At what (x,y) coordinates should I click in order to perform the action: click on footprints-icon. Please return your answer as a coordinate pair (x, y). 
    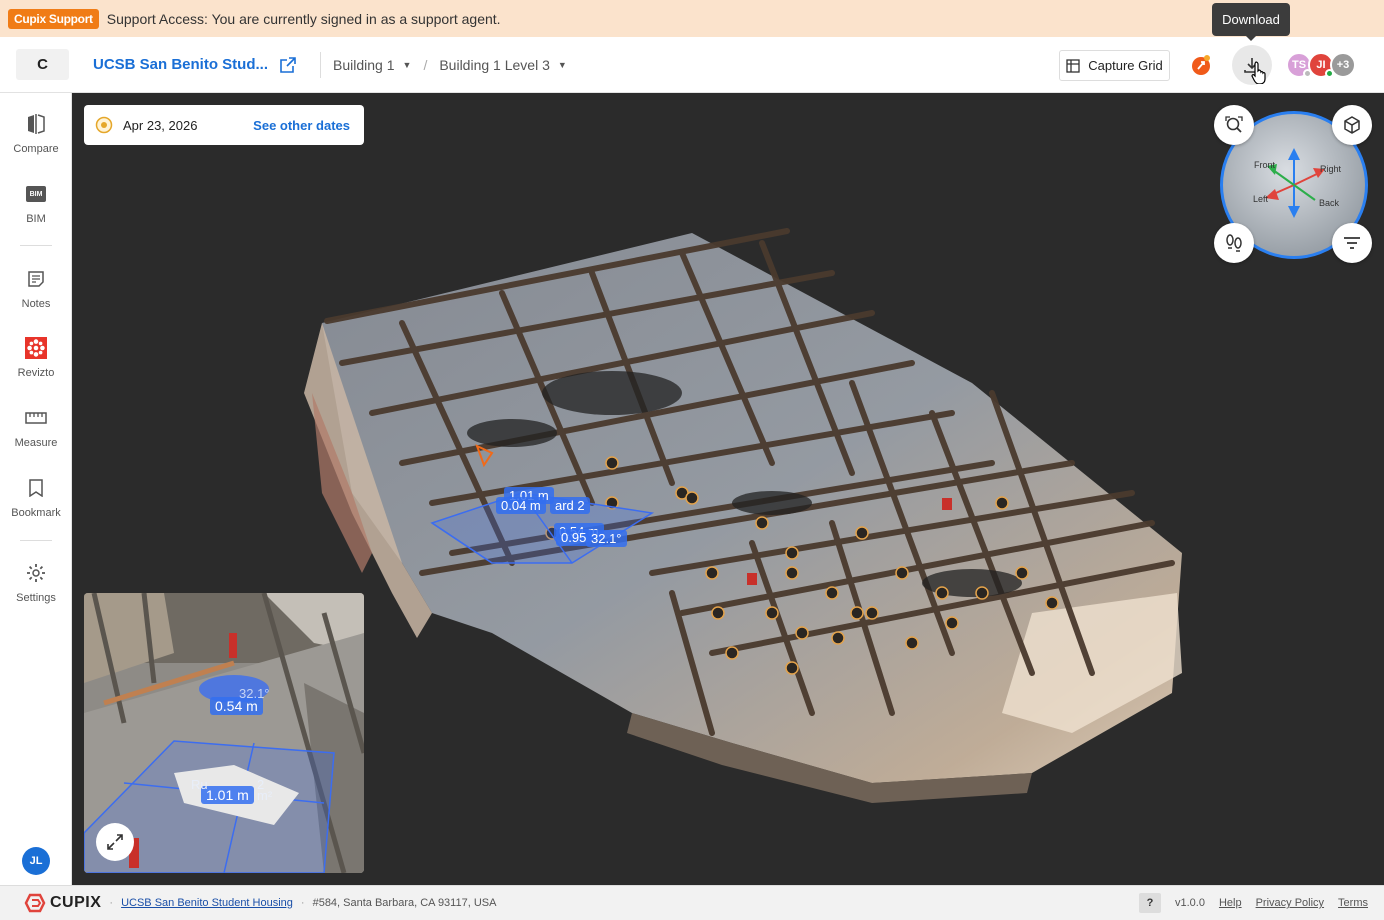
    Looking at the image, I should click on (1234, 243).